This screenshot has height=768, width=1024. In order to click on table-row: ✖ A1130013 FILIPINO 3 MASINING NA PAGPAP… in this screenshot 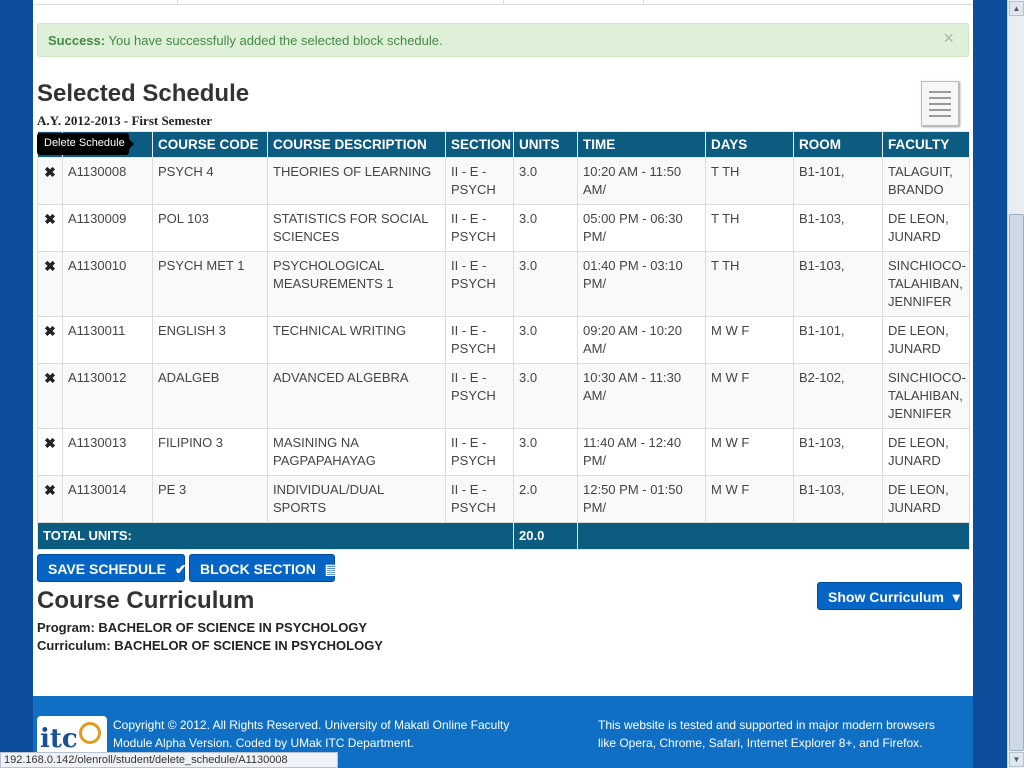, I will do `click(503, 452)`.